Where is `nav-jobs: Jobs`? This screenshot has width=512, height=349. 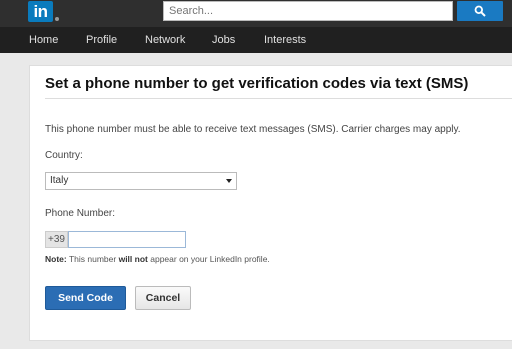 nav-jobs: Jobs is located at coordinates (223, 40).